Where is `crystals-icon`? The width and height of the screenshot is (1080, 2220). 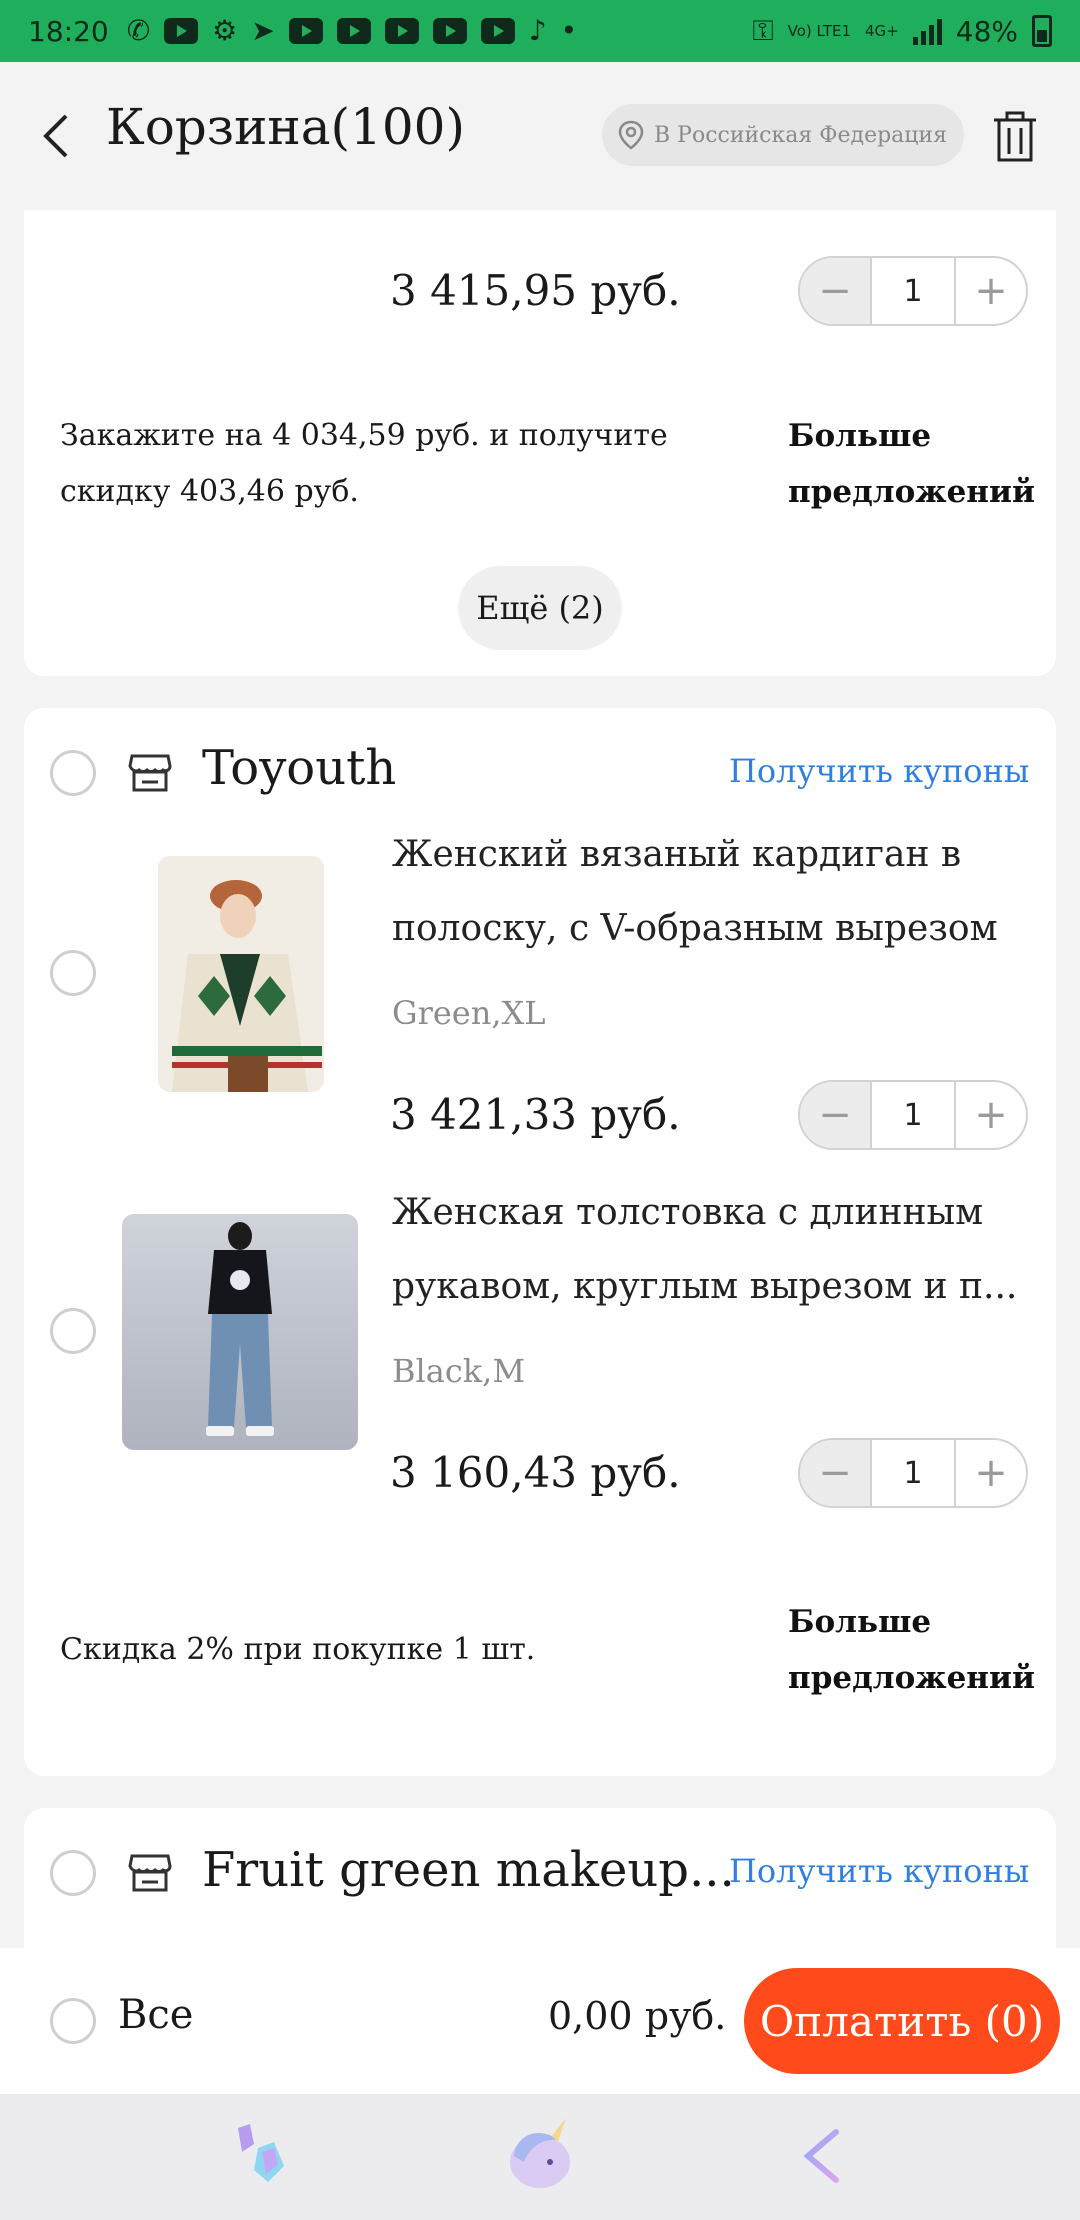 crystals-icon is located at coordinates (260, 2157).